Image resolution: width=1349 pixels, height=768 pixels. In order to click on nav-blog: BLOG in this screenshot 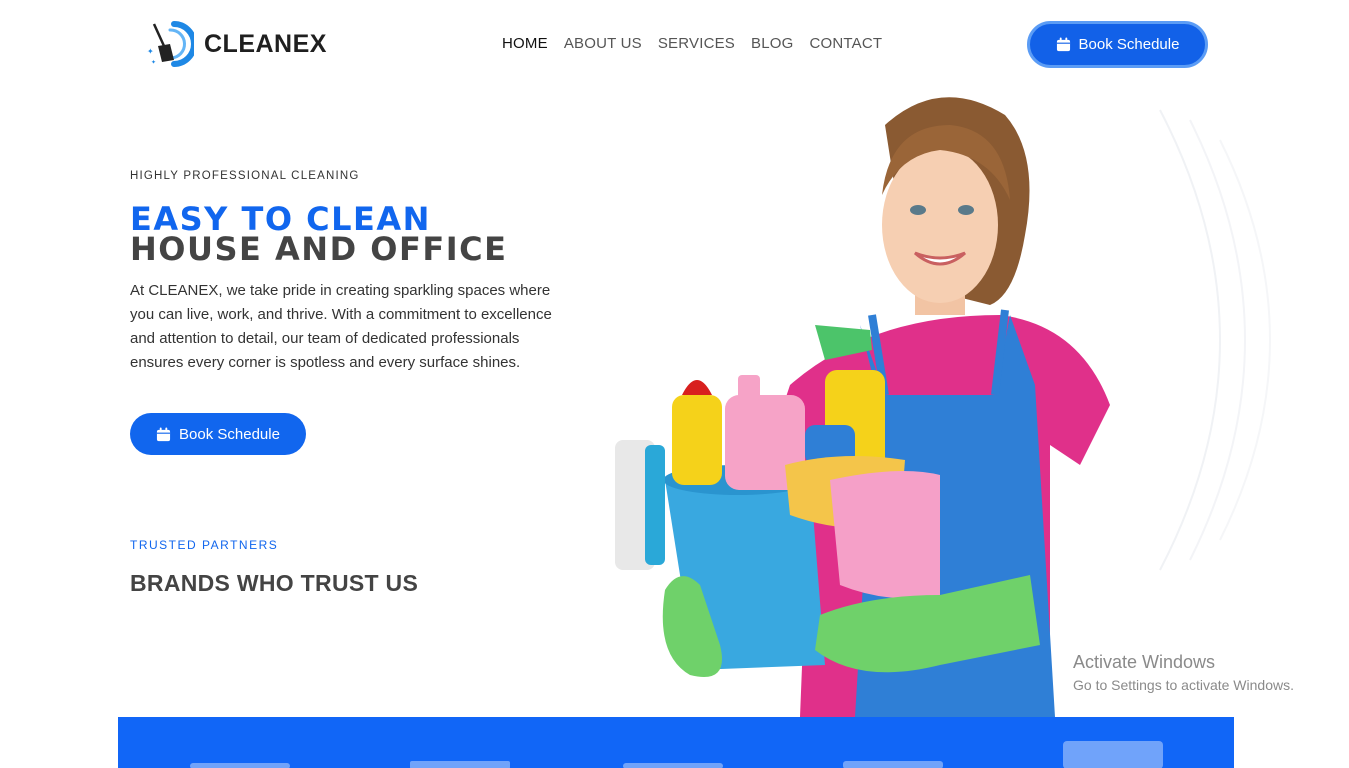, I will do `click(772, 43)`.